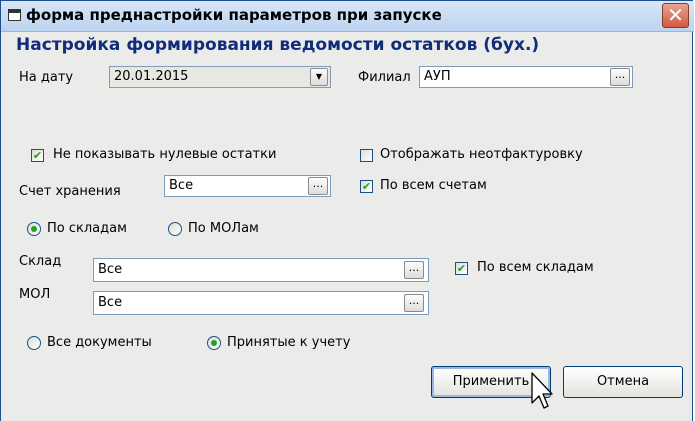 This screenshot has height=421, width=695. What do you see at coordinates (37, 155) in the screenshot?
I see `hide-zero-checkbox: ✔` at bounding box center [37, 155].